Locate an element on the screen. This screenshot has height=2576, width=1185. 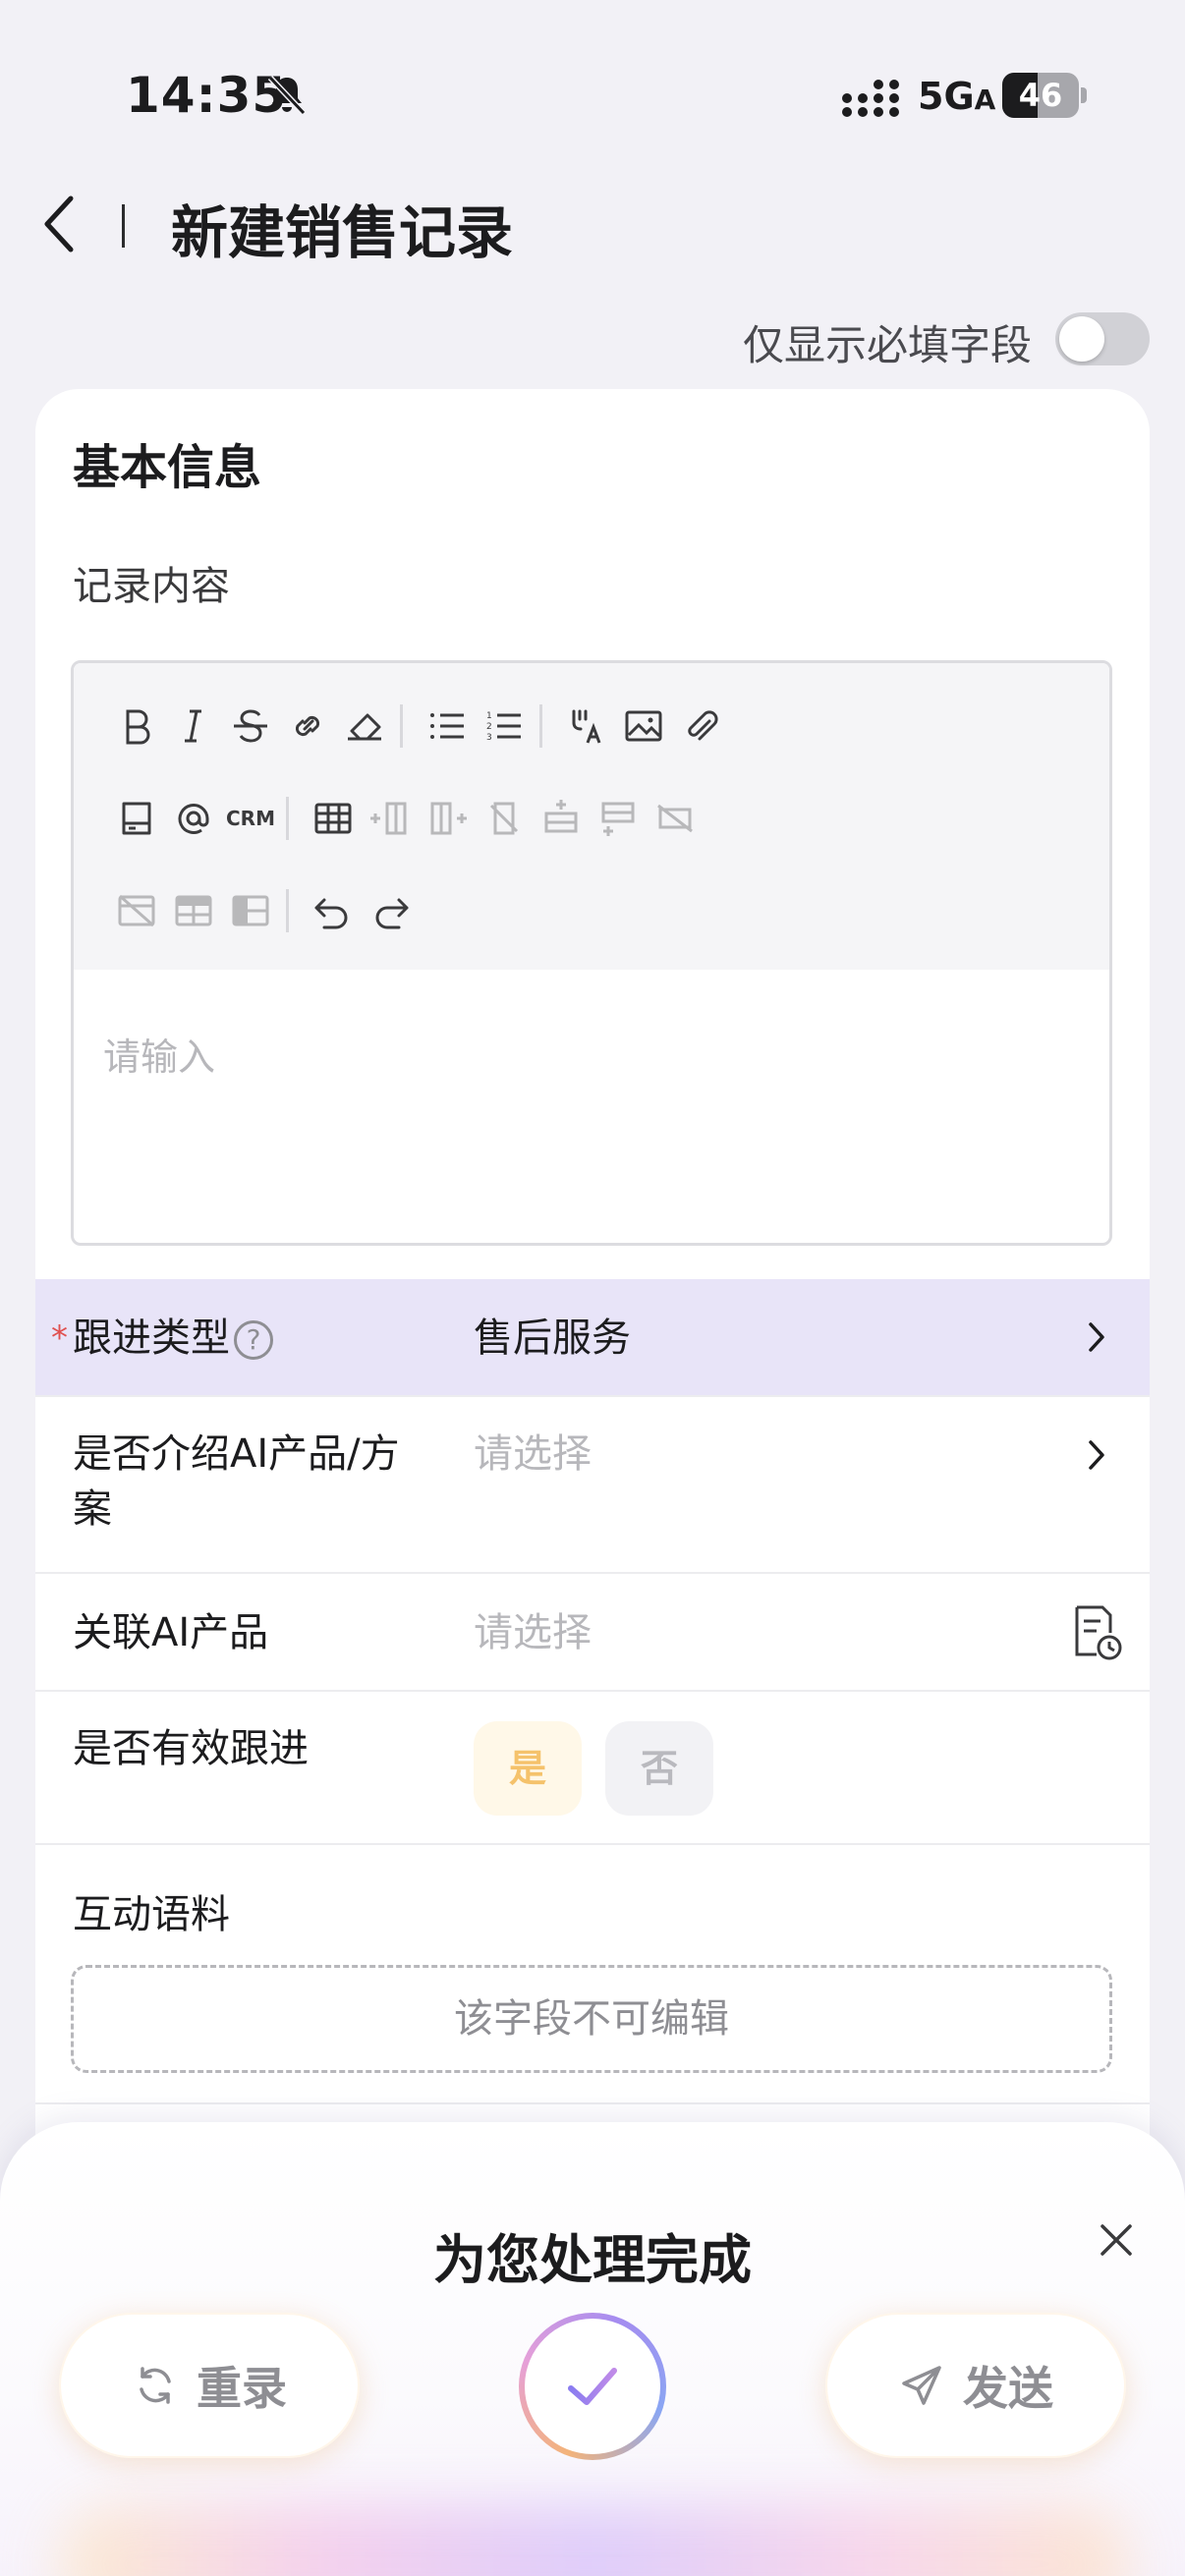
follow-type-label: 跟进类型? is located at coordinates (173, 1338).